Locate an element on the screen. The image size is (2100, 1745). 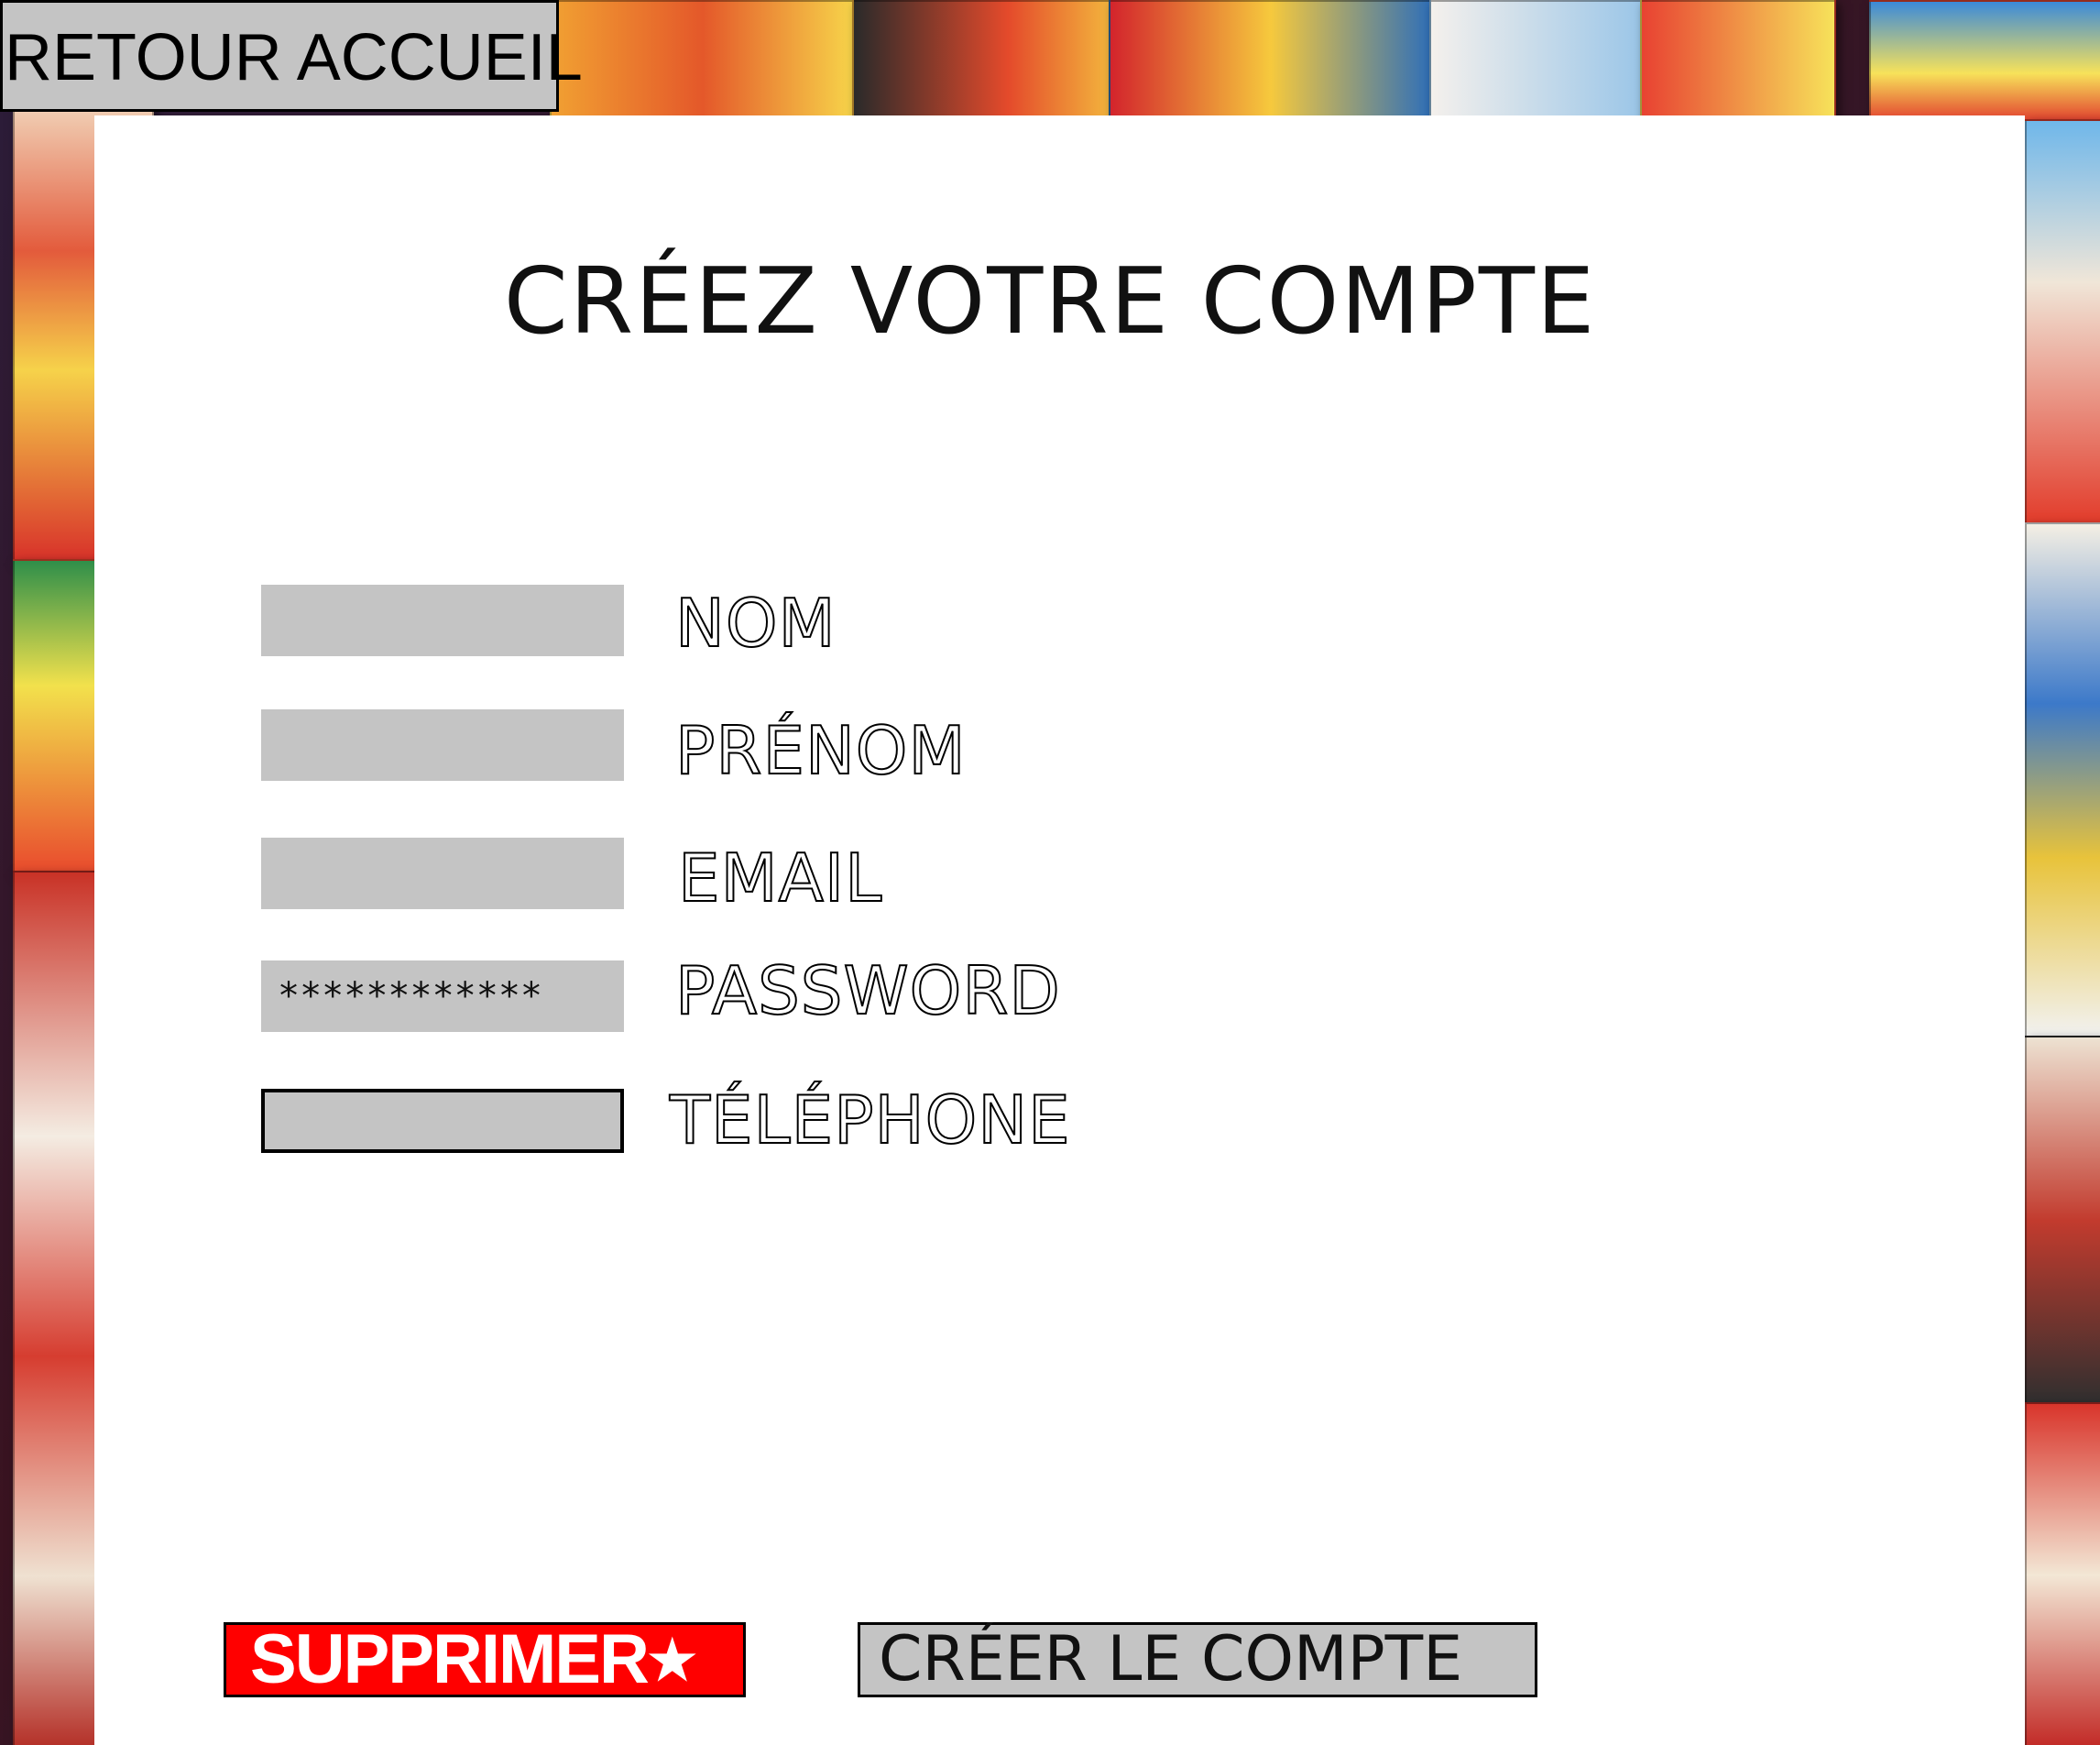
prenom-label: PRÉNOM is located at coordinates (820, 750).